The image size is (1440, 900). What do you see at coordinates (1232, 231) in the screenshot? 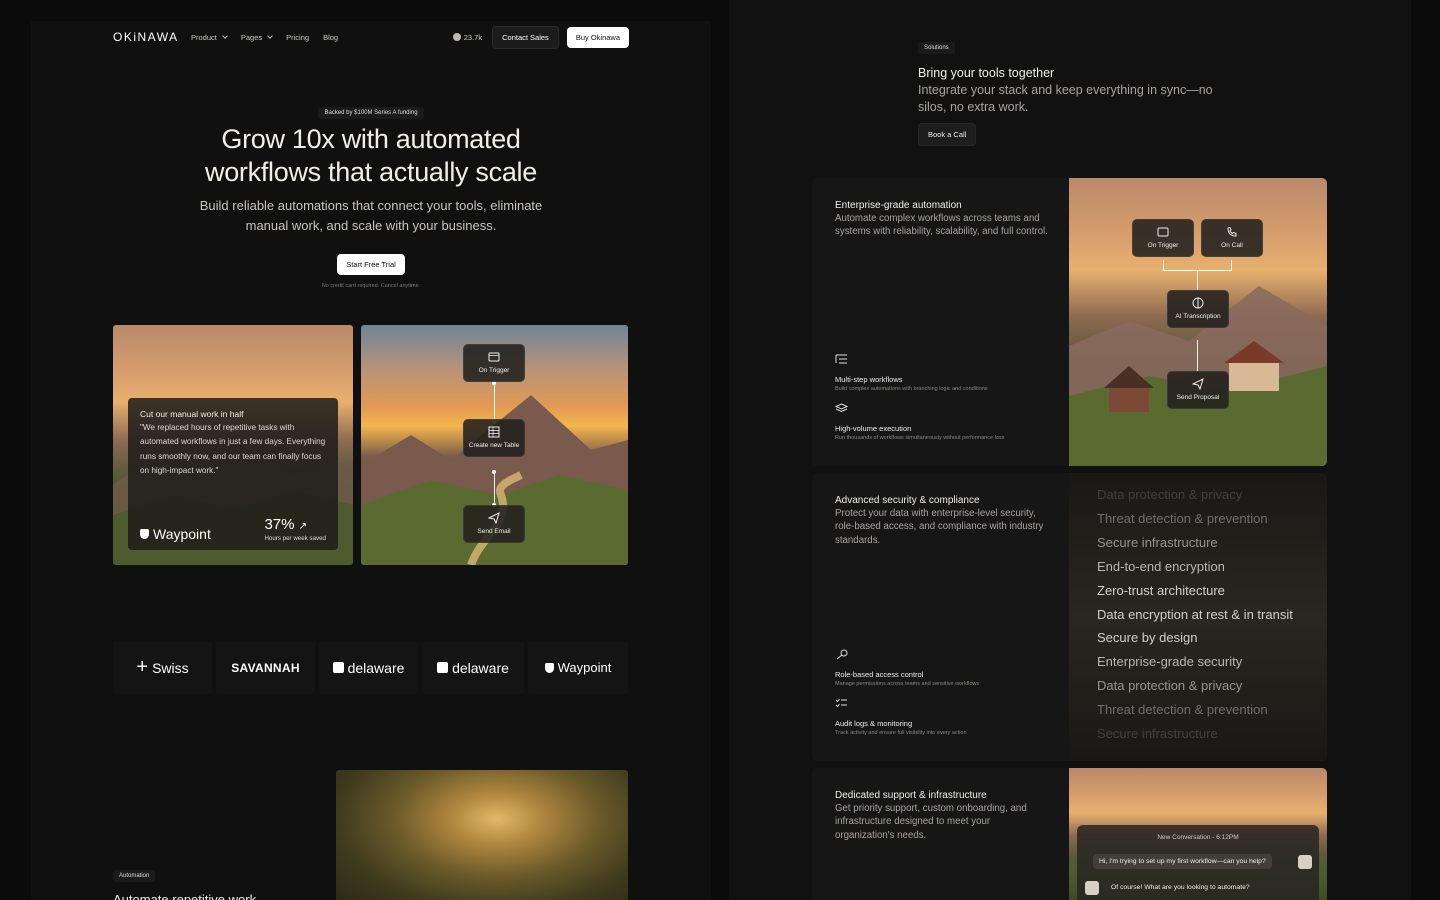
I see `phone-icon` at bounding box center [1232, 231].